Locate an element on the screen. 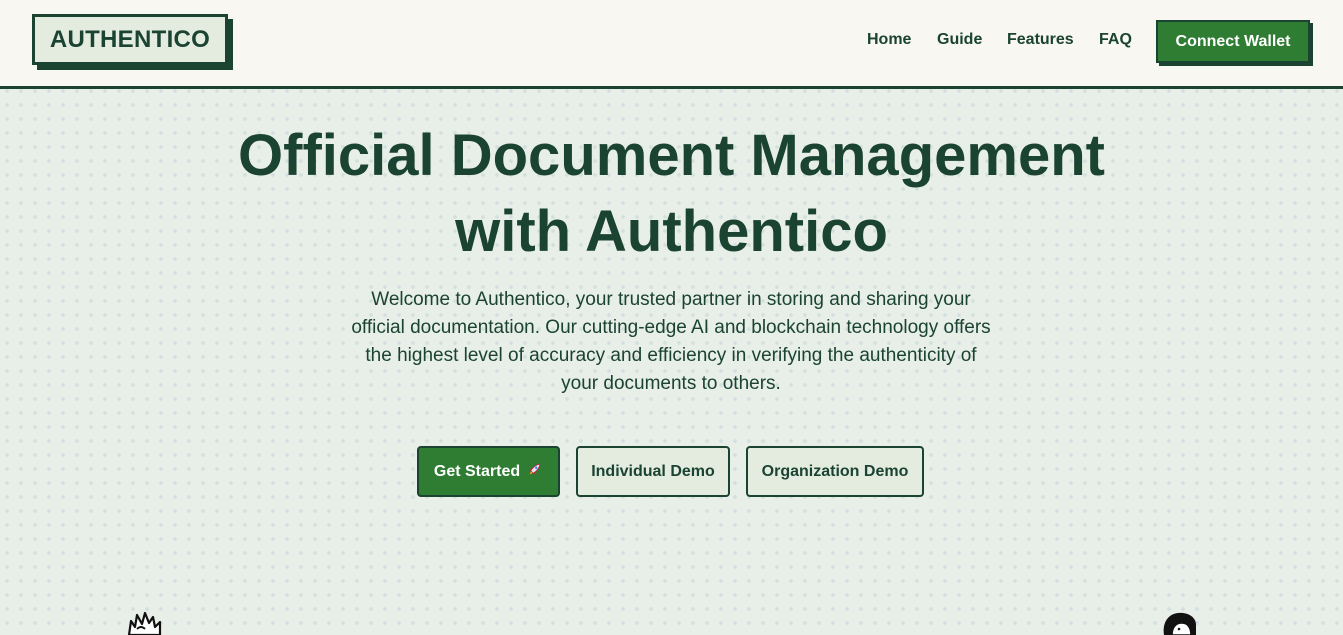 The width and height of the screenshot is (1343, 635). nav-home: Home is located at coordinates (889, 40).